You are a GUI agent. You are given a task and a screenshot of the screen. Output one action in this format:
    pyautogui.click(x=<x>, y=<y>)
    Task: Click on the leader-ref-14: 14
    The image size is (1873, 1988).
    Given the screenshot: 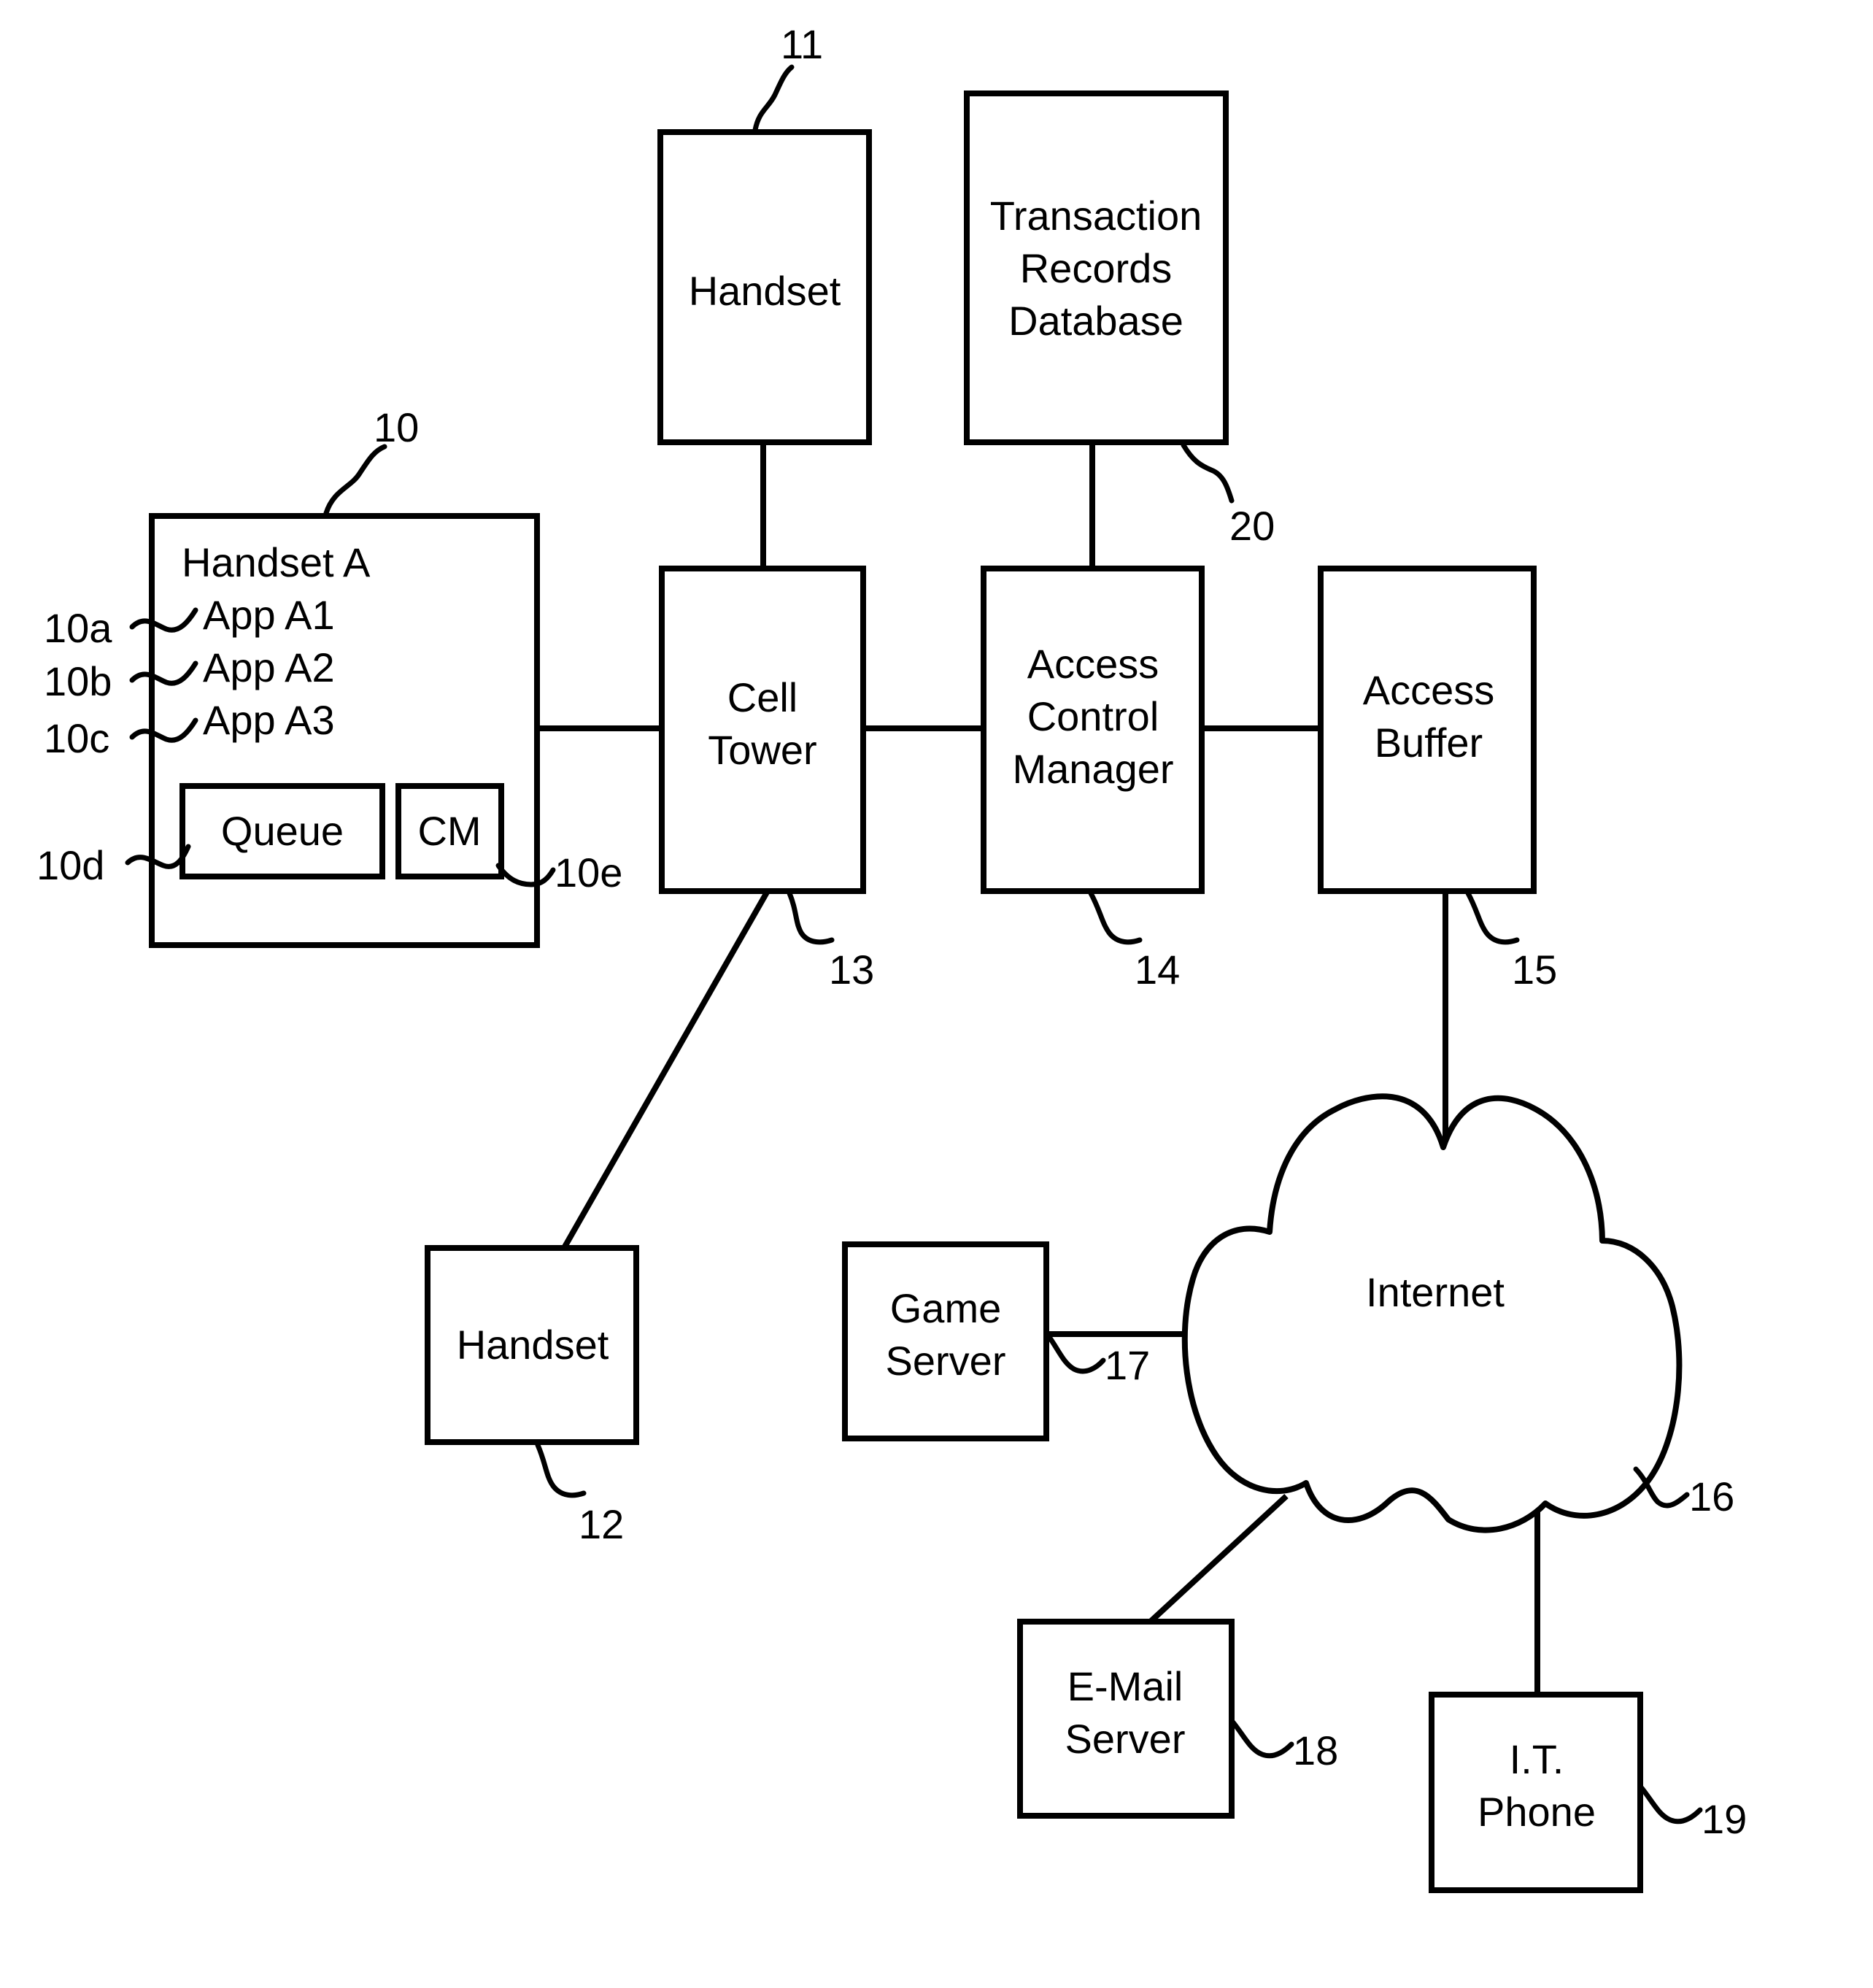 What is the action you would take?
    pyautogui.click(x=1134, y=941)
    